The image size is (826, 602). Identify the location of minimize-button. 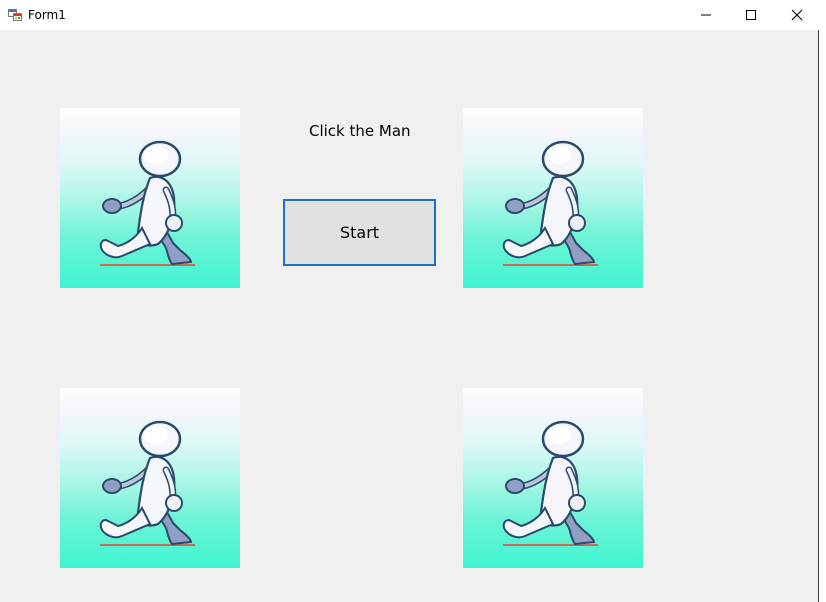
(706, 15).